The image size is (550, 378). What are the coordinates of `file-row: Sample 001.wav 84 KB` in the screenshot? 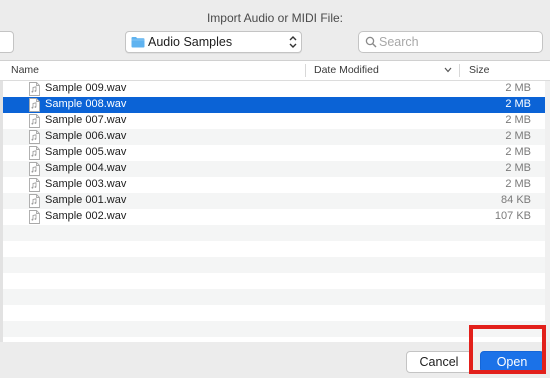 It's located at (275, 201).